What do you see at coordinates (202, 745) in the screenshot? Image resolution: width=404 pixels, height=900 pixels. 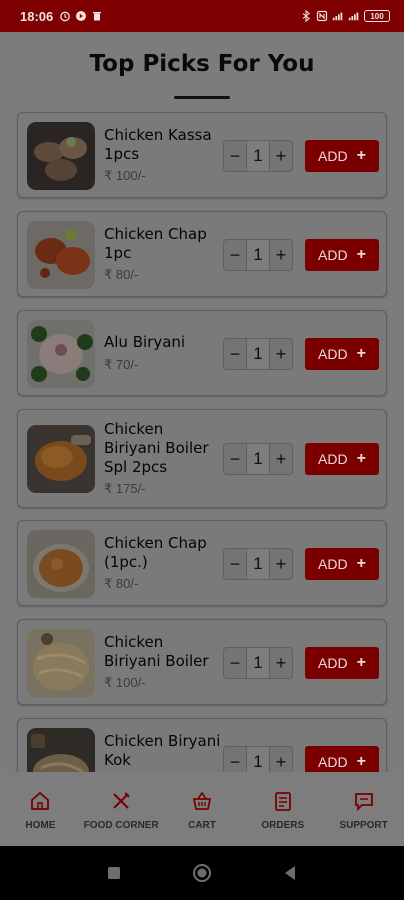 I see `product-card: Chicken Biryani Kok − 1 + ADD +` at bounding box center [202, 745].